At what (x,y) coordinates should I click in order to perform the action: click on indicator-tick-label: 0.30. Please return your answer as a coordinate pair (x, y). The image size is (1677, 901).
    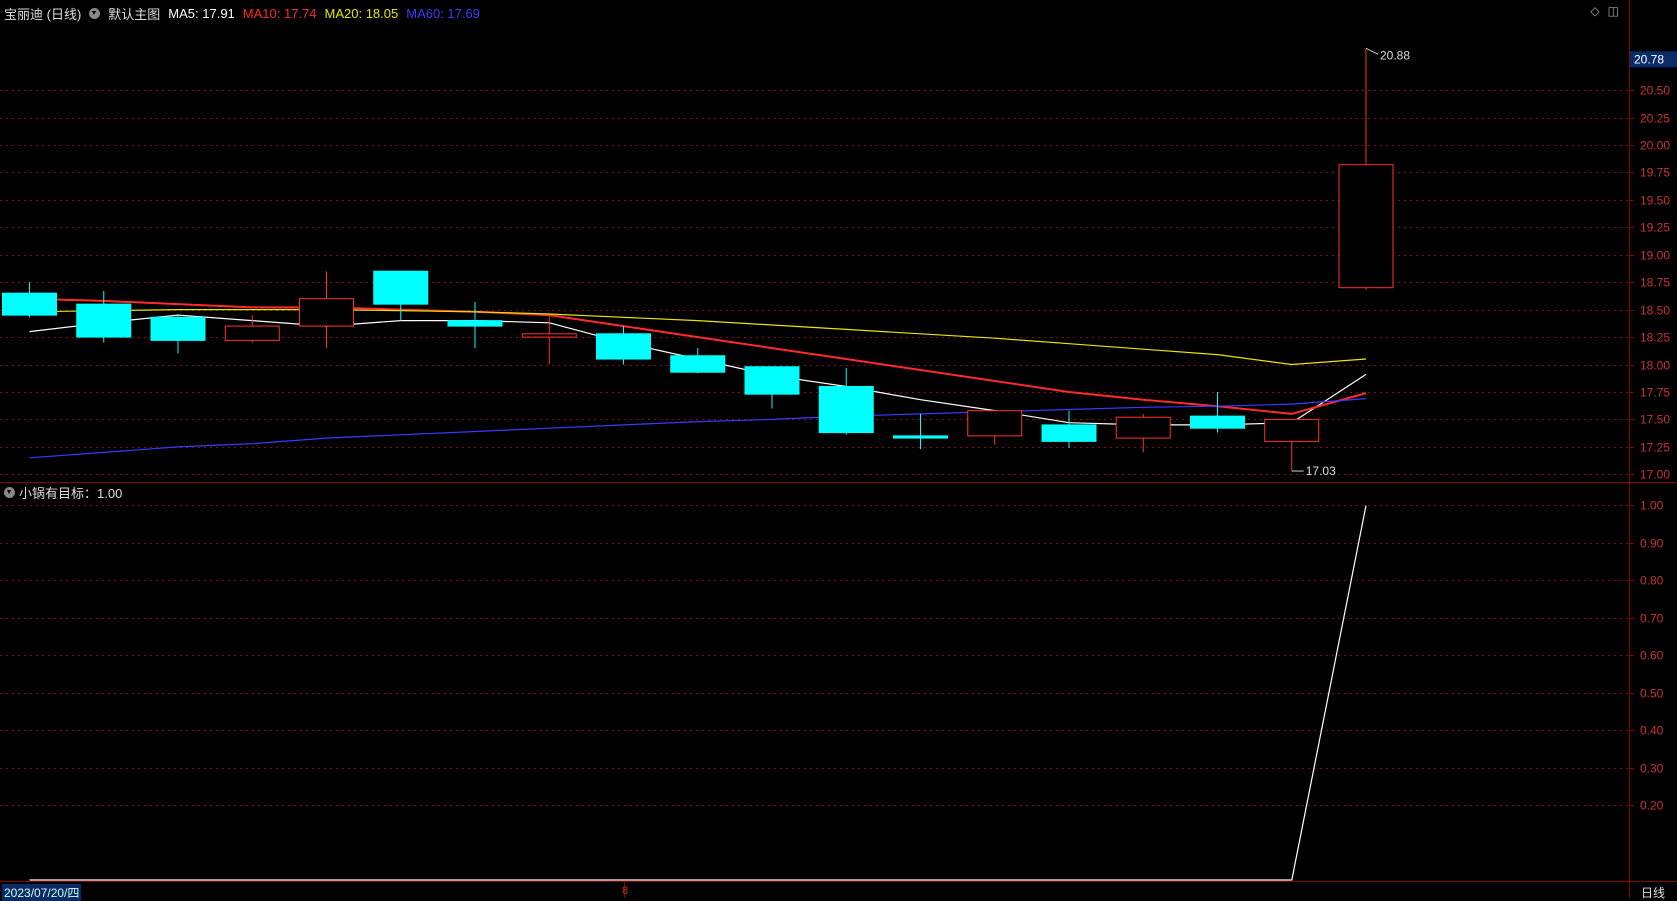
    Looking at the image, I should click on (1652, 769).